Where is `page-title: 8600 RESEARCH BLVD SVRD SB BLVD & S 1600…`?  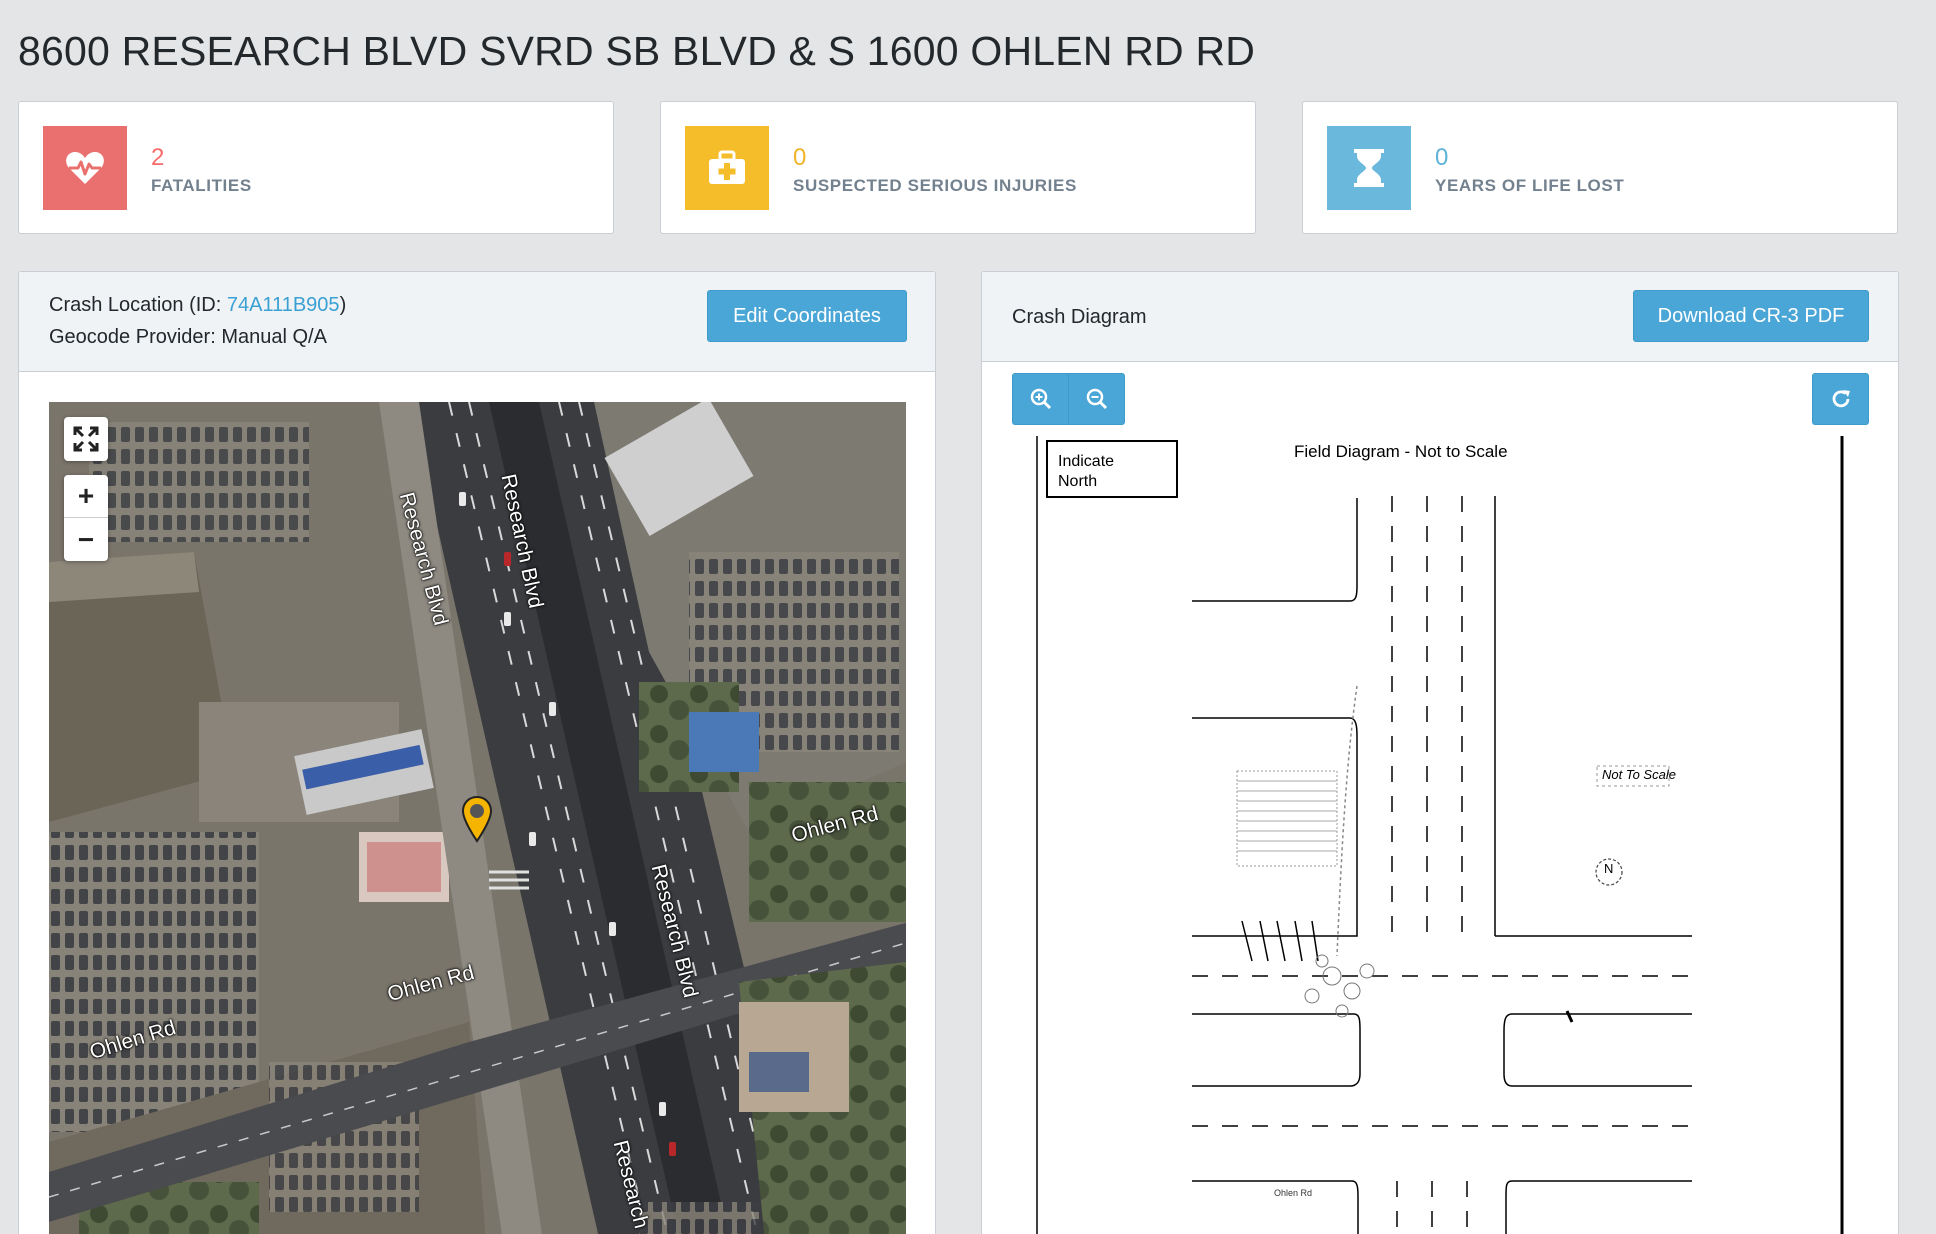 page-title: 8600 RESEARCH BLVD SVRD SB BLVD & S 1600… is located at coordinates (637, 51).